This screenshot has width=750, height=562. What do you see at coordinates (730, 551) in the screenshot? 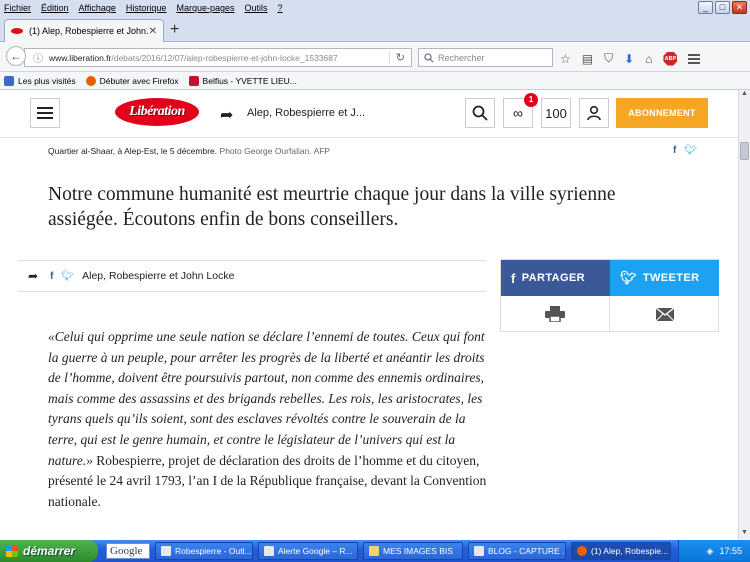
I see `clock: 17:55` at bounding box center [730, 551].